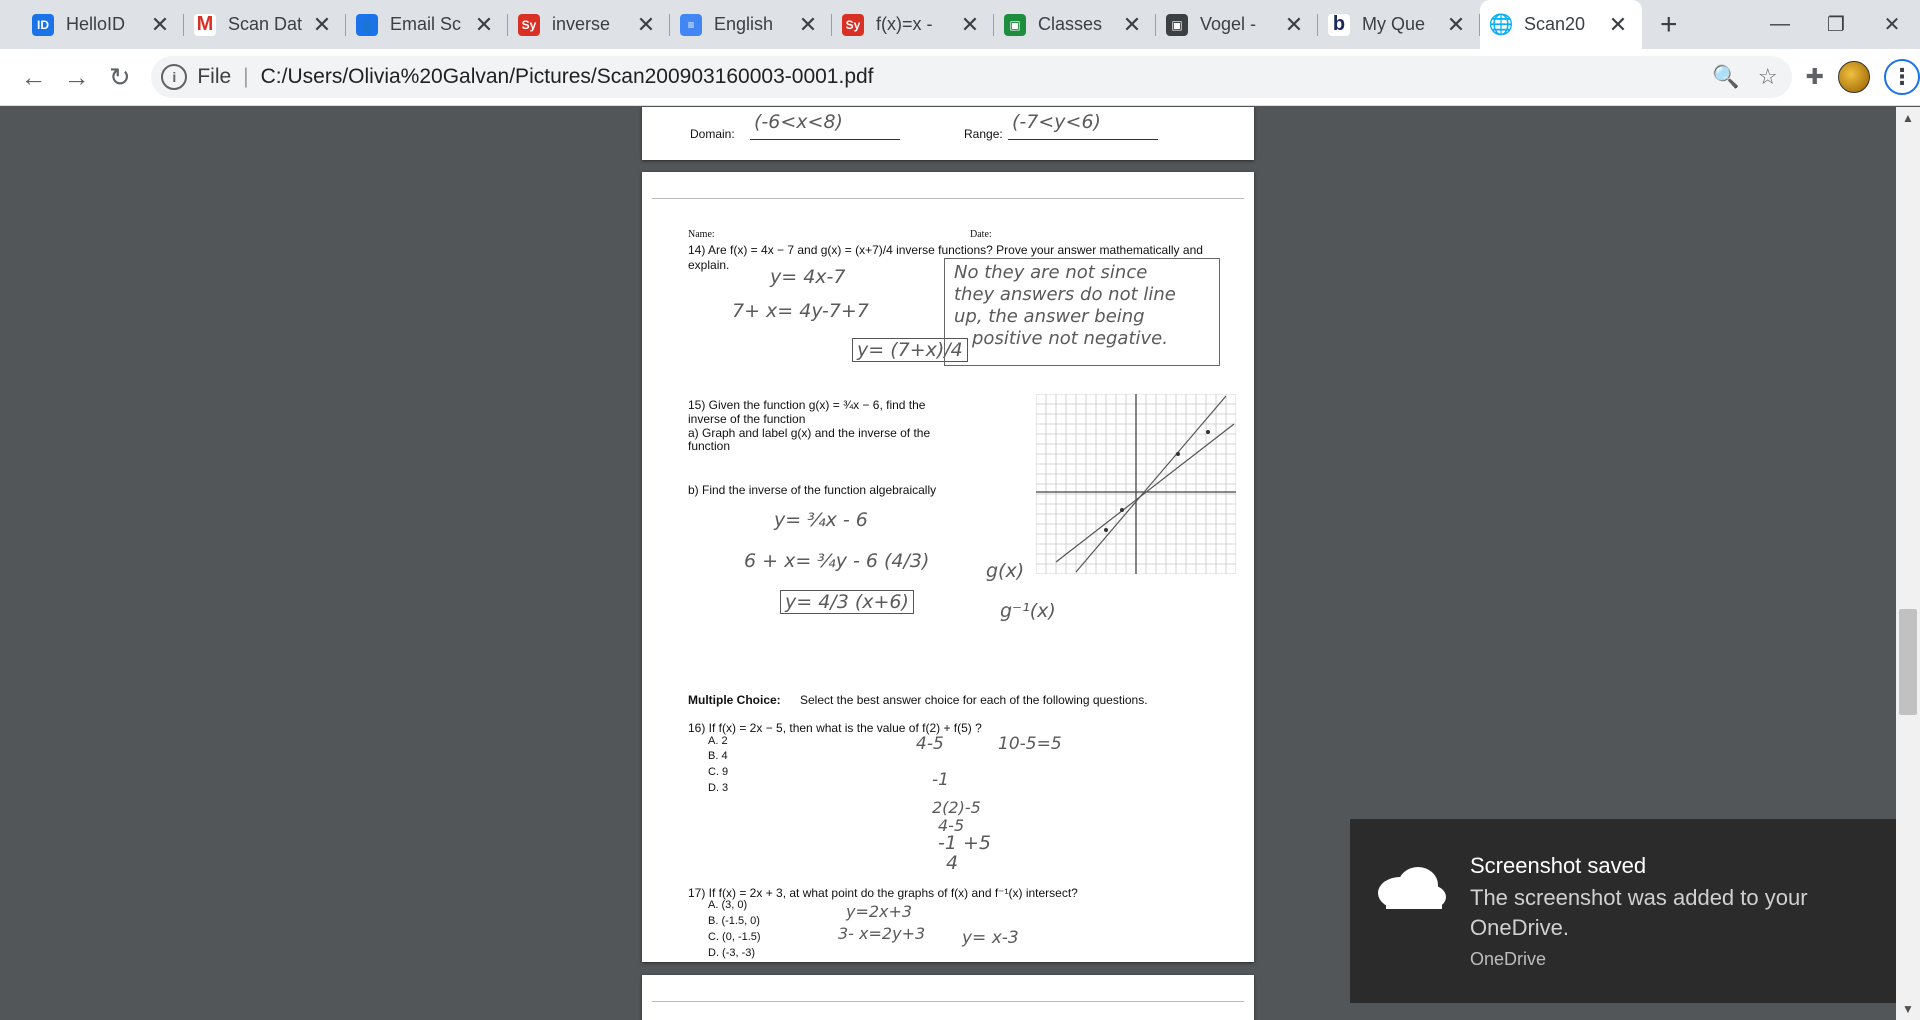  Describe the element at coordinates (948, 997) in the screenshot. I see `pdf-page-next` at that location.